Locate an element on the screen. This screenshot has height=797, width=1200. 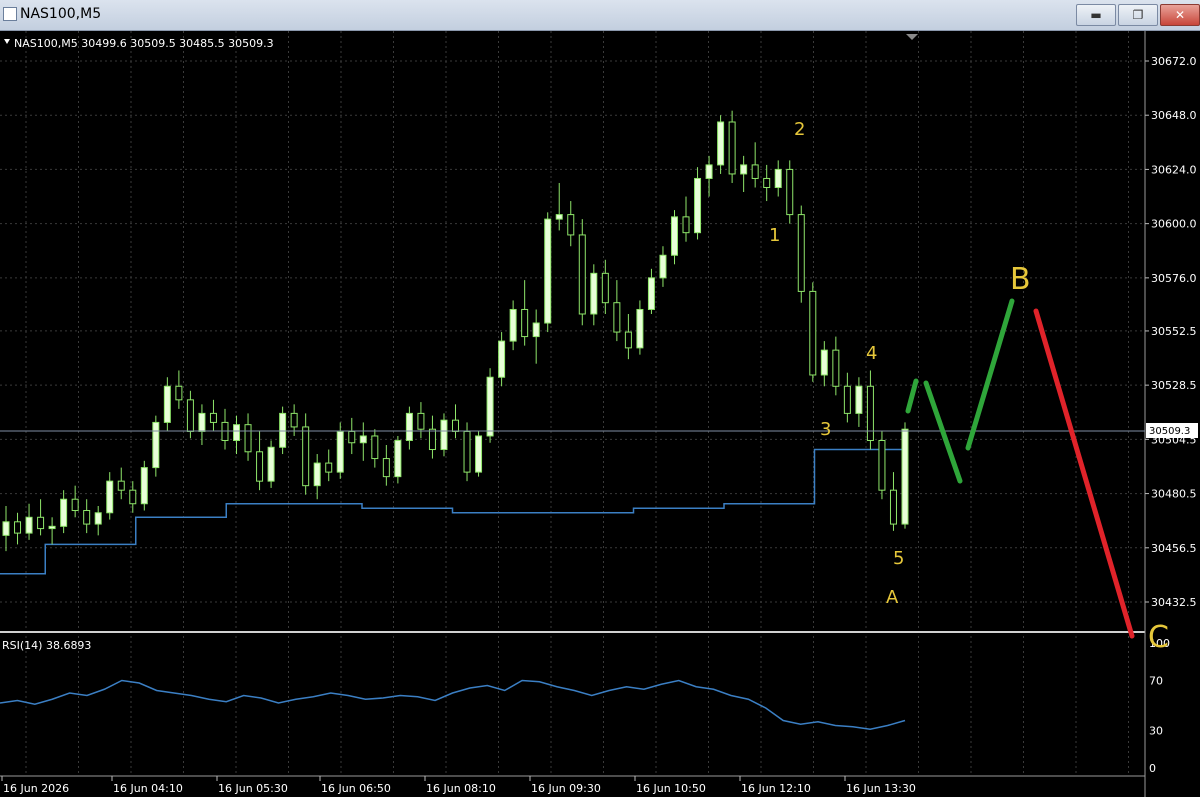
time-tick-label: 16 Jun 04:10 is located at coordinates (148, 788).